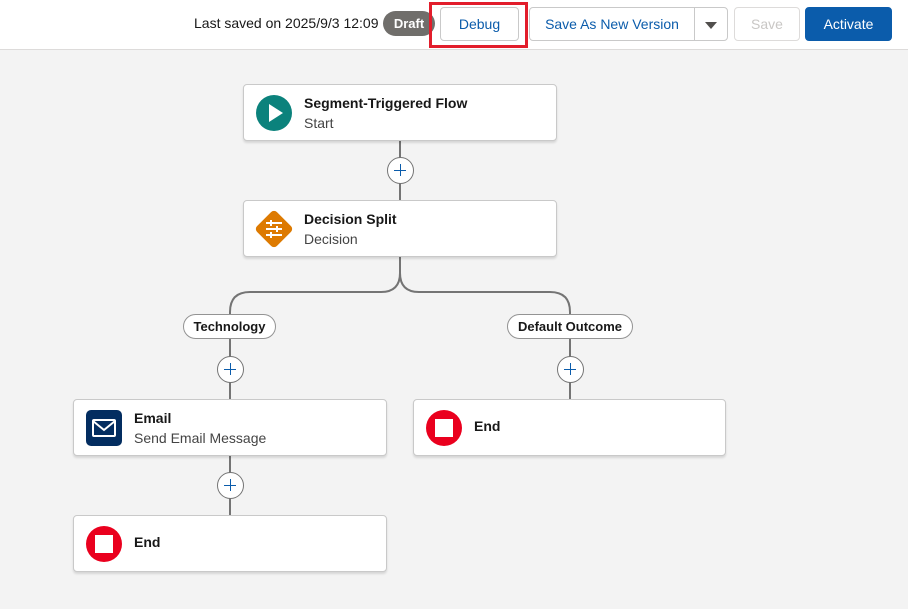  Describe the element at coordinates (409, 23) in the screenshot. I see `status-badge: Draft` at that location.